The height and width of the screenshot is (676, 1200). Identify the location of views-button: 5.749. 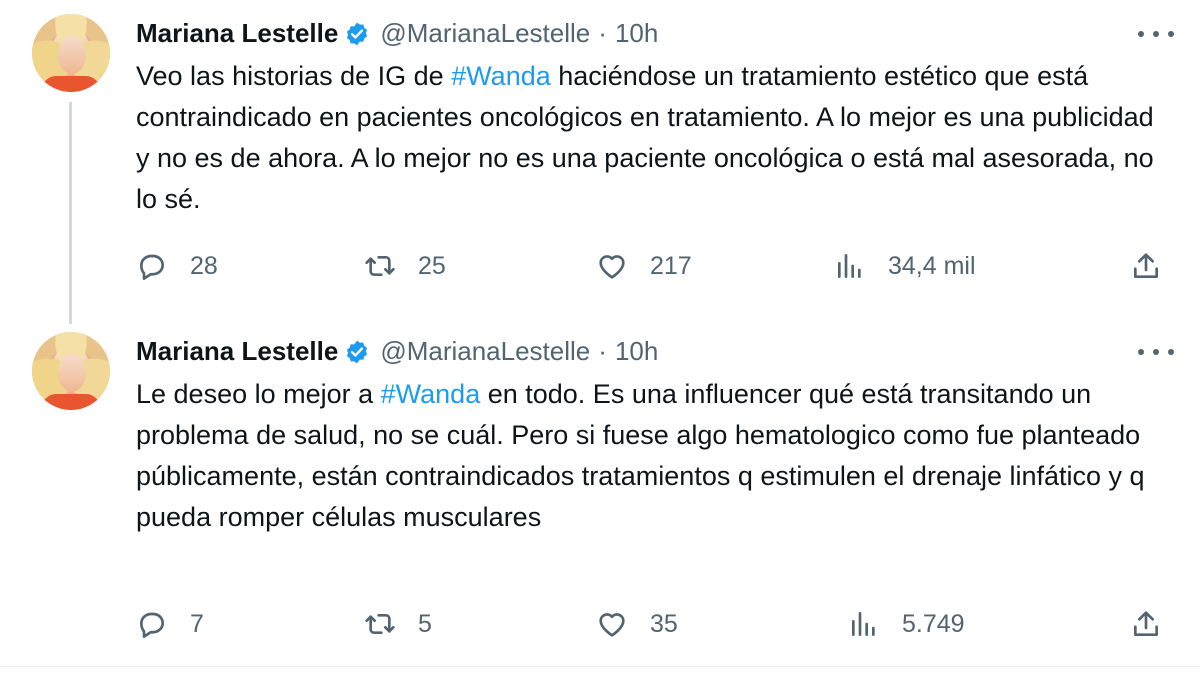
(906, 624).